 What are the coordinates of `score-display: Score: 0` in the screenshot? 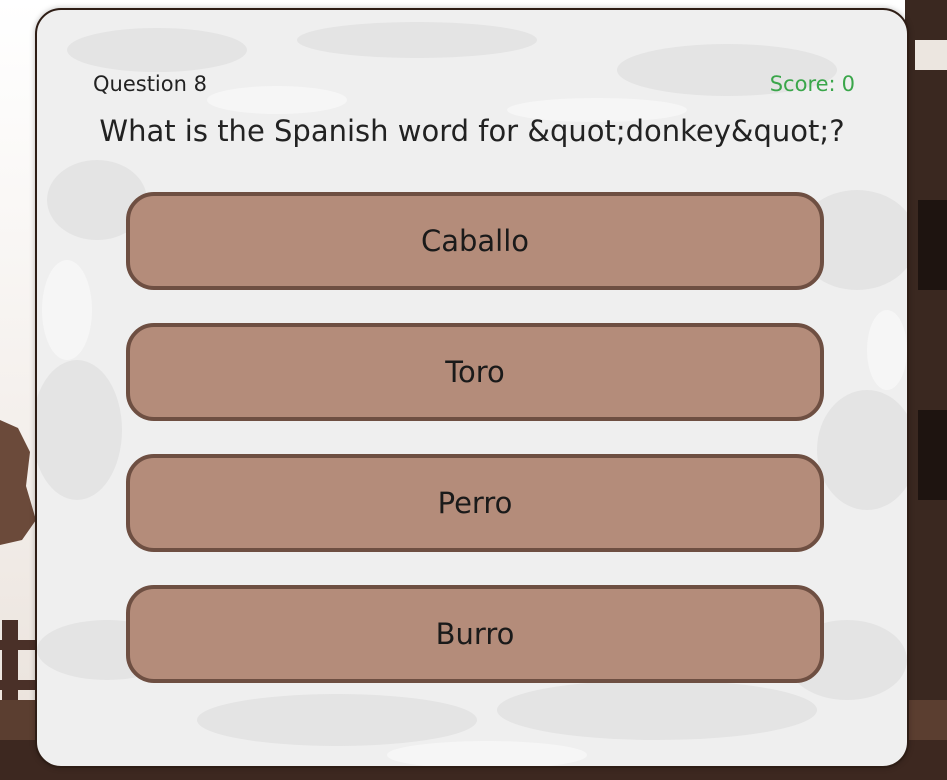 It's located at (812, 84).